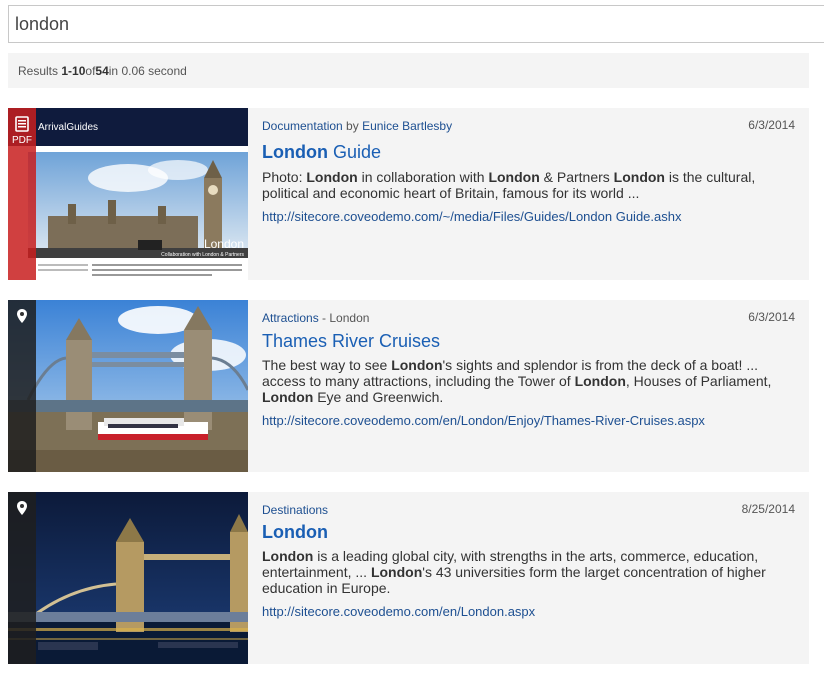  Describe the element at coordinates (351, 341) in the screenshot. I see `result-title-link: Thames River Cruises` at that location.